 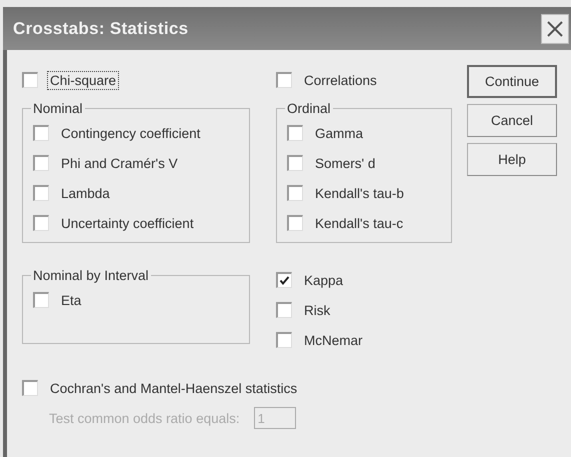 I want to click on checkbox-label: Kendall's tau-c, so click(x=359, y=223).